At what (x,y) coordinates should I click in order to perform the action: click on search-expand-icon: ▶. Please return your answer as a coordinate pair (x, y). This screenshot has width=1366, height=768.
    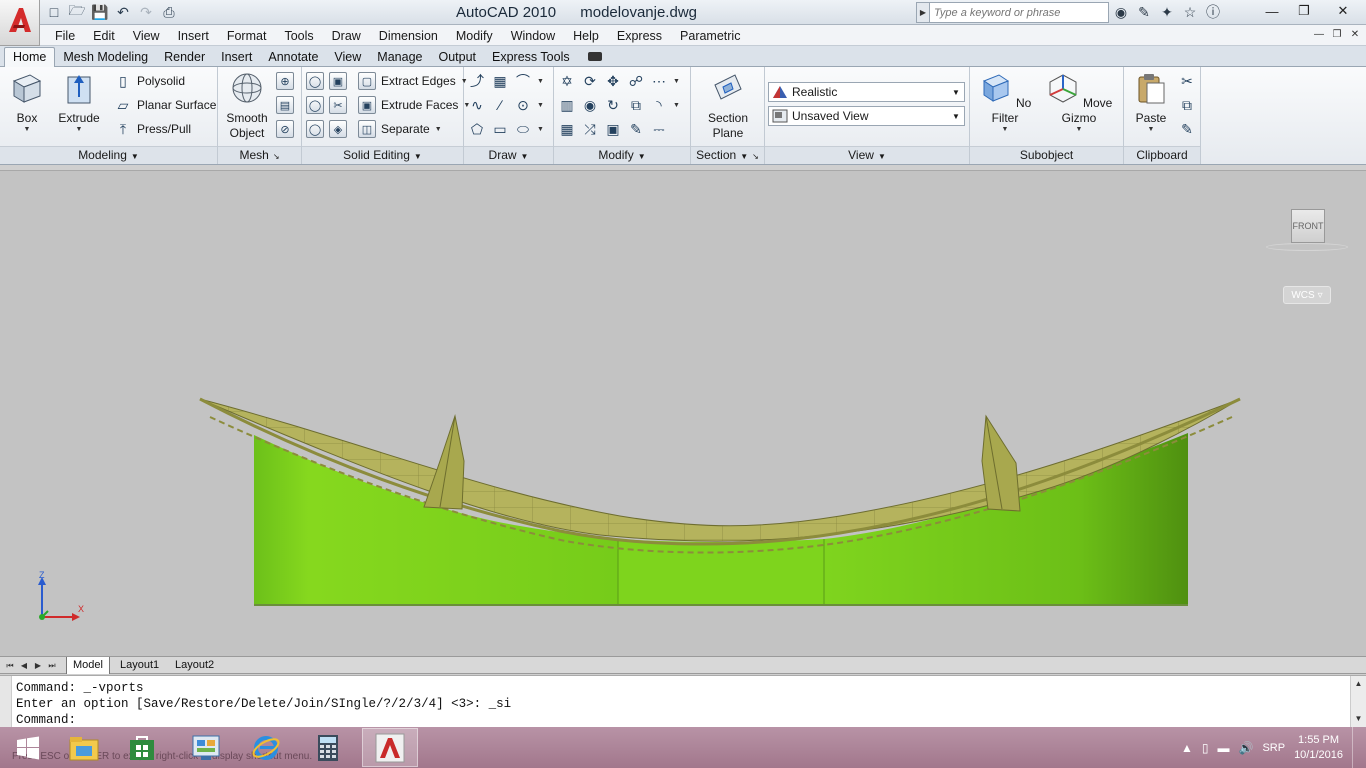
    Looking at the image, I should click on (923, 12).